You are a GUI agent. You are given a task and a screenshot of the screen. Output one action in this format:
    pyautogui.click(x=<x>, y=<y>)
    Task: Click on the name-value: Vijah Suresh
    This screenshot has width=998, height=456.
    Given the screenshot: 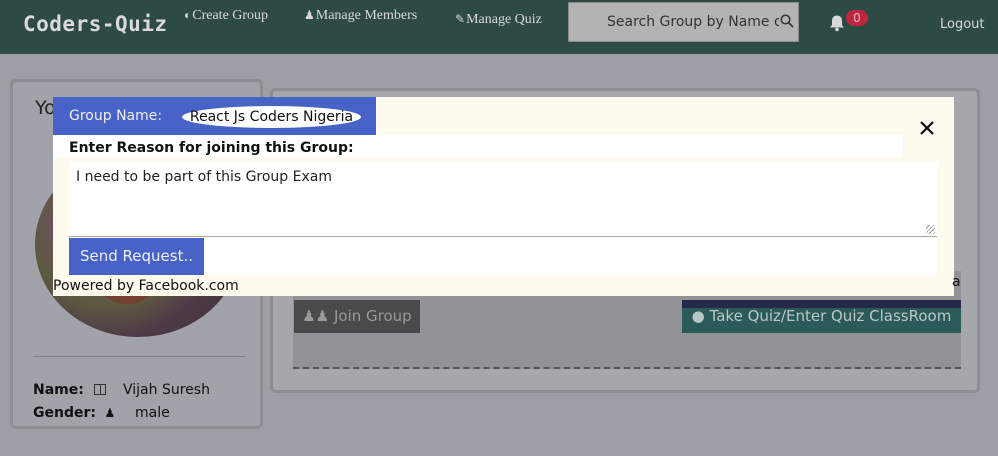 What is the action you would take?
    pyautogui.click(x=166, y=390)
    